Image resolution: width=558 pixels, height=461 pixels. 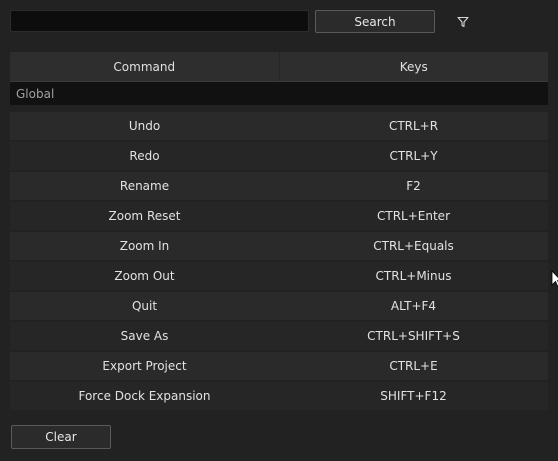 What do you see at coordinates (144, 396) in the screenshot?
I see `command-cell: Force Dock Expansion` at bounding box center [144, 396].